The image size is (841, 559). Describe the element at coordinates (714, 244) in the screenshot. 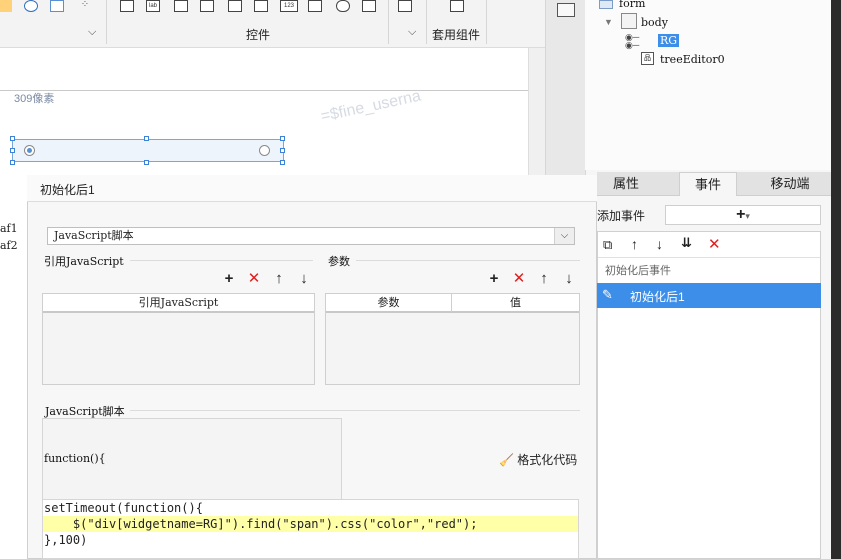

I see `delete-icon: ✕` at that location.